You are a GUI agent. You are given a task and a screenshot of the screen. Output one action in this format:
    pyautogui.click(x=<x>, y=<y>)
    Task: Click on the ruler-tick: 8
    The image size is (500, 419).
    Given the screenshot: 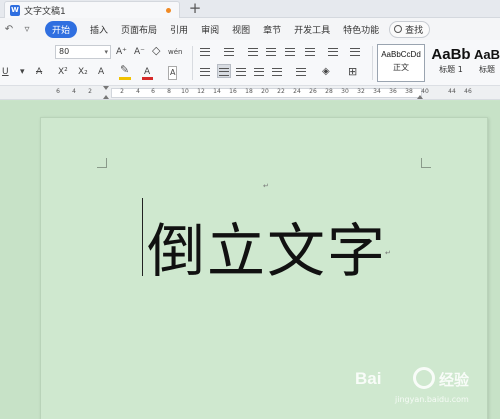 What is the action you would take?
    pyautogui.click(x=169, y=91)
    